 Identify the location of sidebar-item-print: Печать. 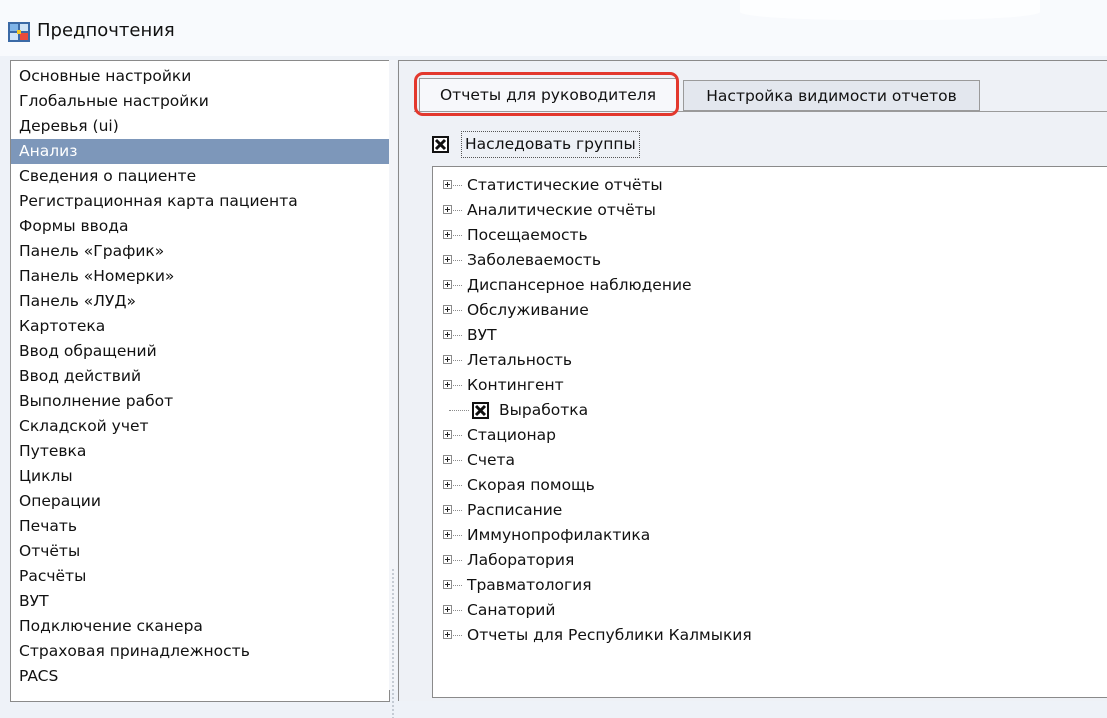
(200, 526).